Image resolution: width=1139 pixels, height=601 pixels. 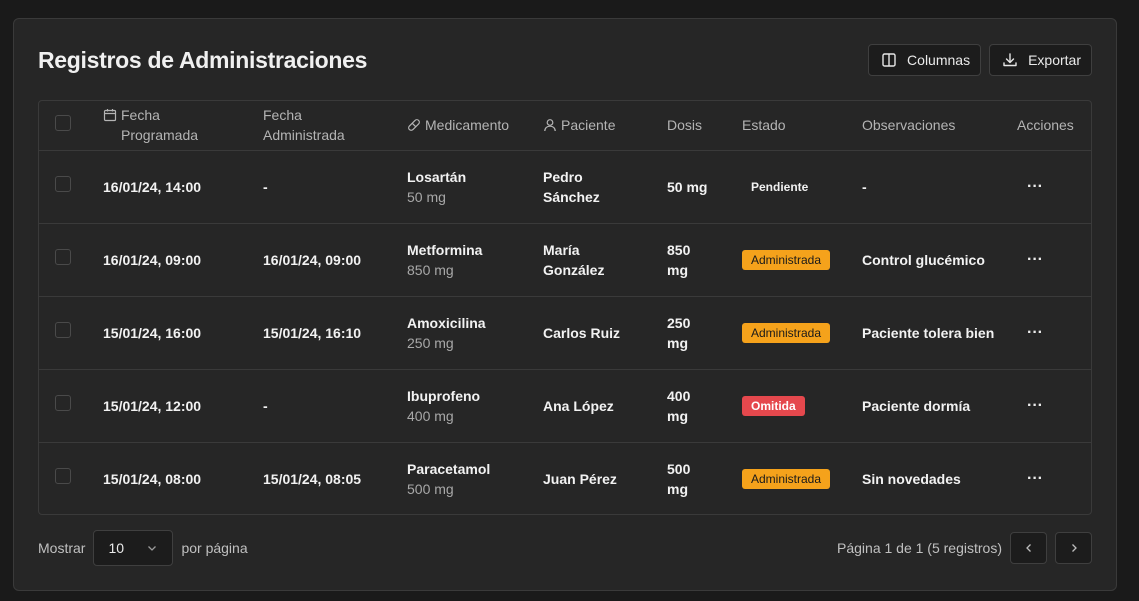 I want to click on chevron-right-icon, so click(x=1074, y=548).